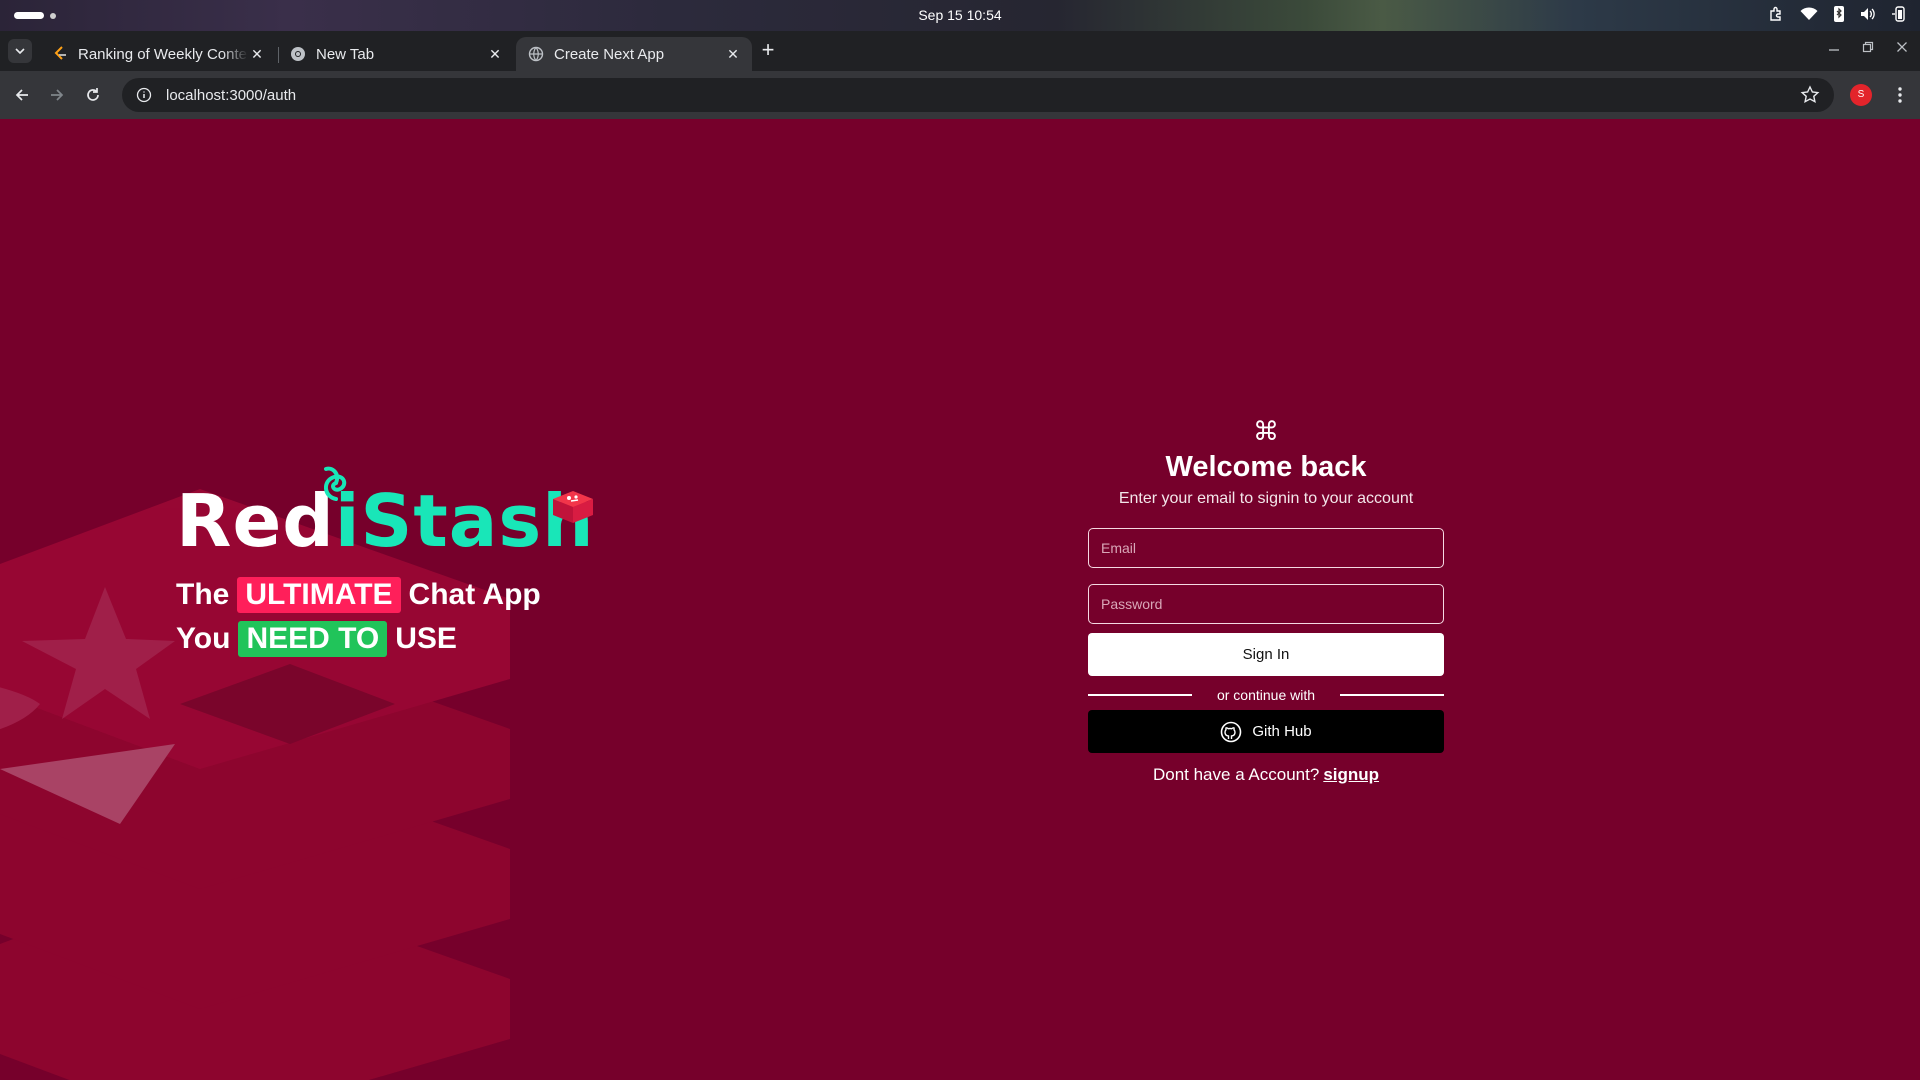 This screenshot has width=1920, height=1080. Describe the element at coordinates (255, 521) in the screenshot. I see `brand-name-part1: Red` at that location.